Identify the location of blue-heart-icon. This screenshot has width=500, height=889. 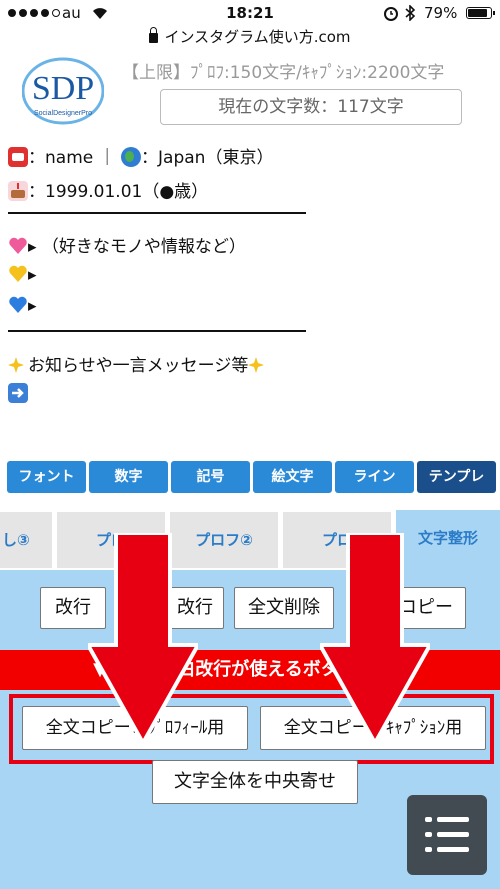
(18, 304).